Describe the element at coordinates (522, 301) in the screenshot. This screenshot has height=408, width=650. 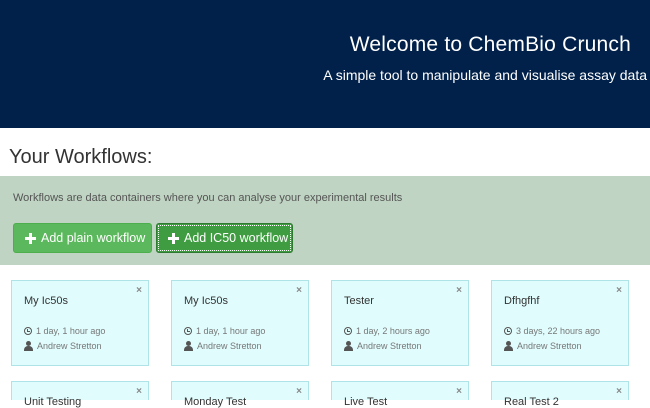
I see `workflow-name: Dfhgfhf` at that location.